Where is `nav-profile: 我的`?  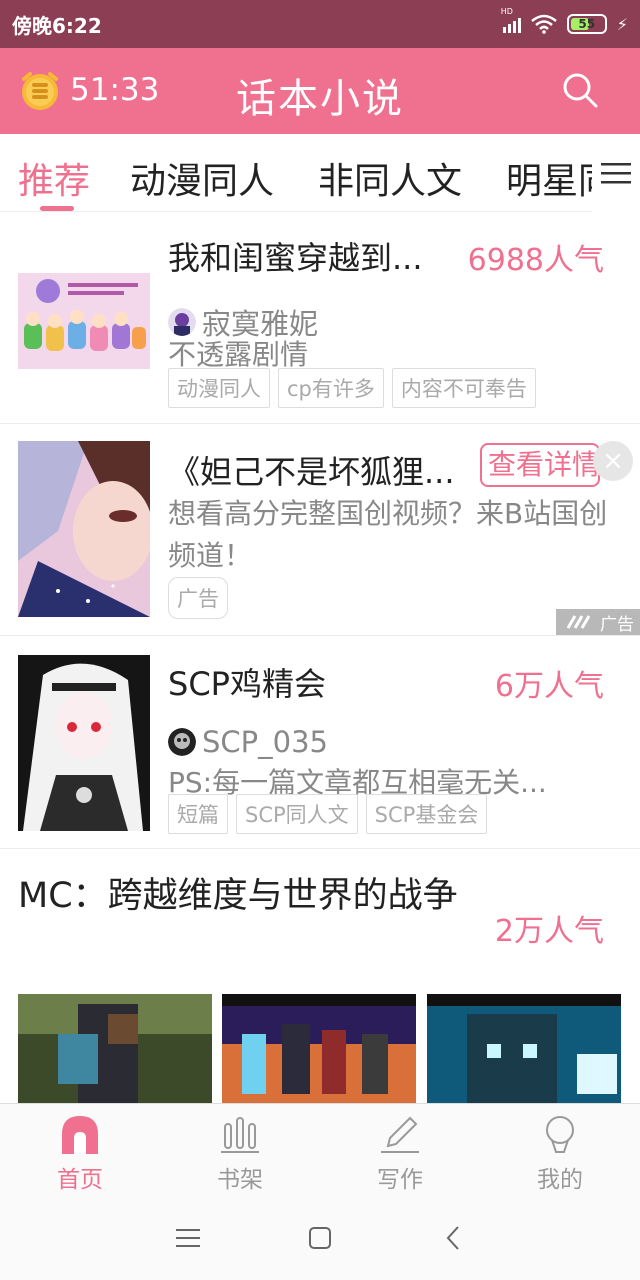
nav-profile: 我的 is located at coordinates (560, 1150).